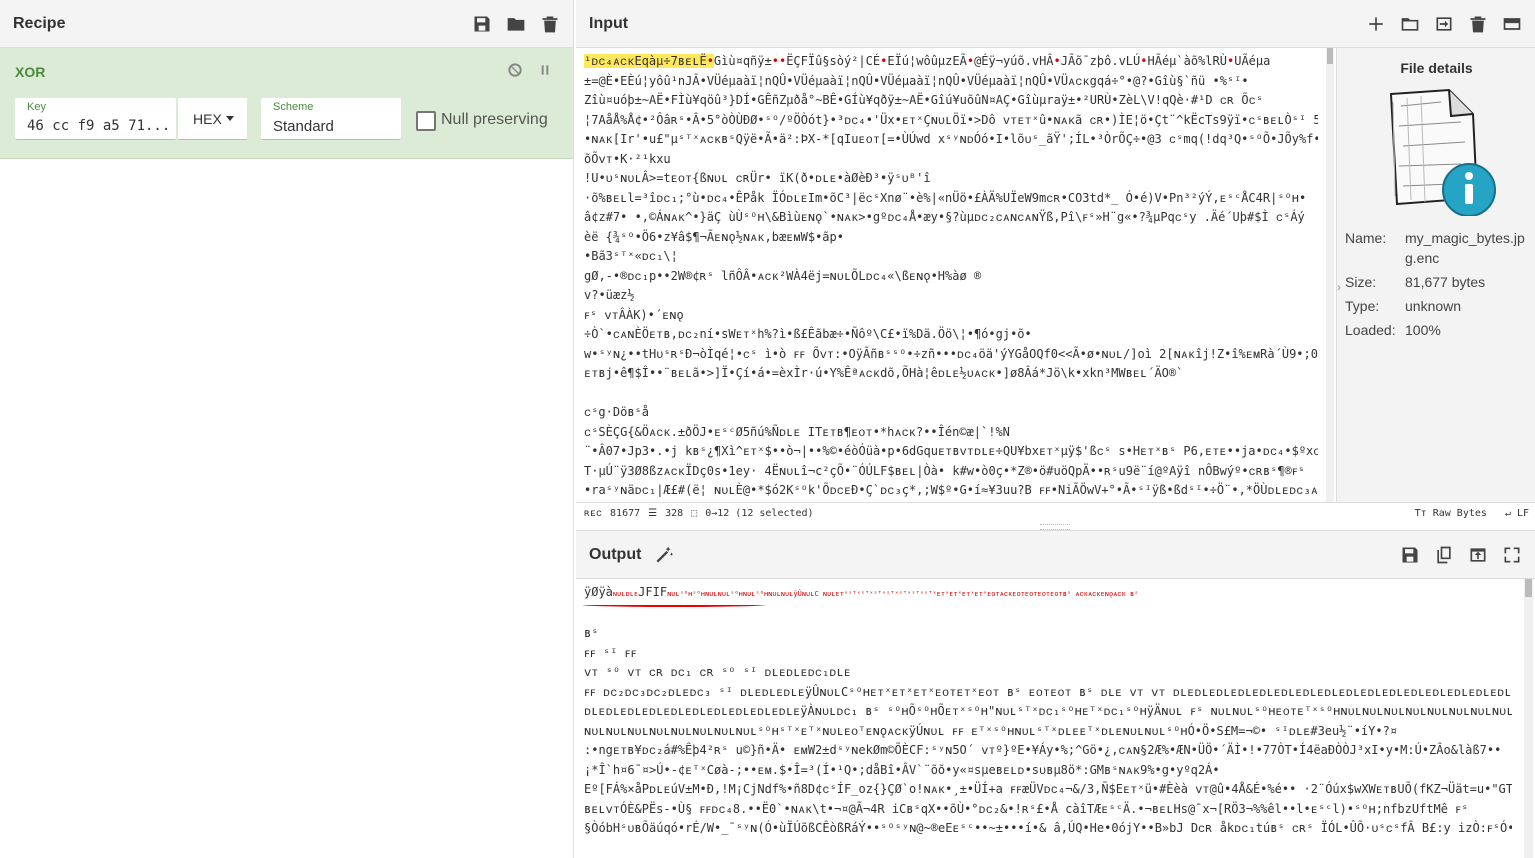 The width and height of the screenshot is (1535, 858). Describe the element at coordinates (714, 236) in the screenshot. I see `input-line: èë {¾ˢᴼ•Ö6•z¥â$¶¬Ãᴇɴǫ½ɴᴀᴋ,bæᴇᴍW$•ãp•` at that location.